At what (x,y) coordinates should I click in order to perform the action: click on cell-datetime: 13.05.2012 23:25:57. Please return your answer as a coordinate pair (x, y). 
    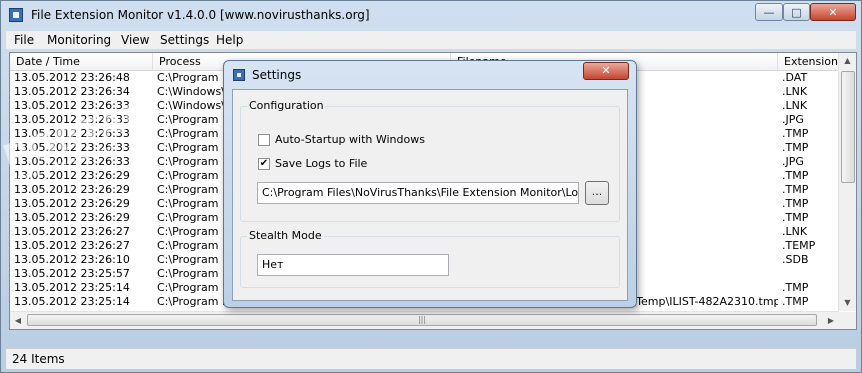
    Looking at the image, I should click on (72, 273).